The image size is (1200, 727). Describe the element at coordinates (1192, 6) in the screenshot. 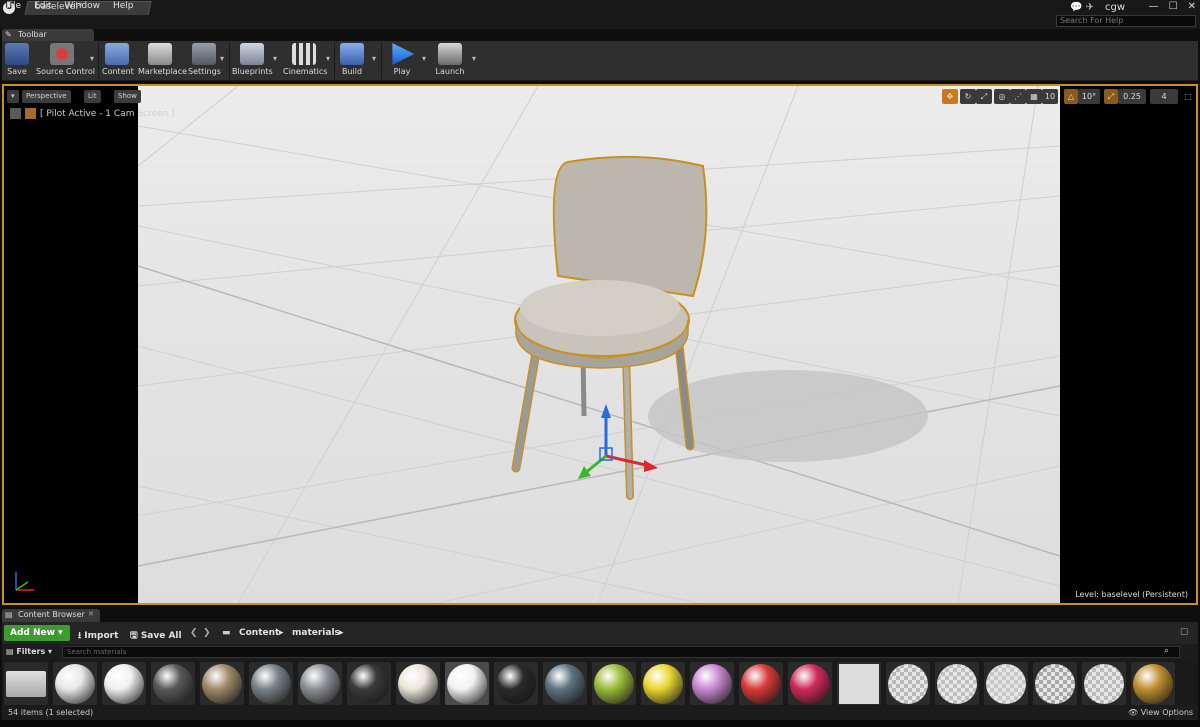

I see `close-icon: ✕` at that location.